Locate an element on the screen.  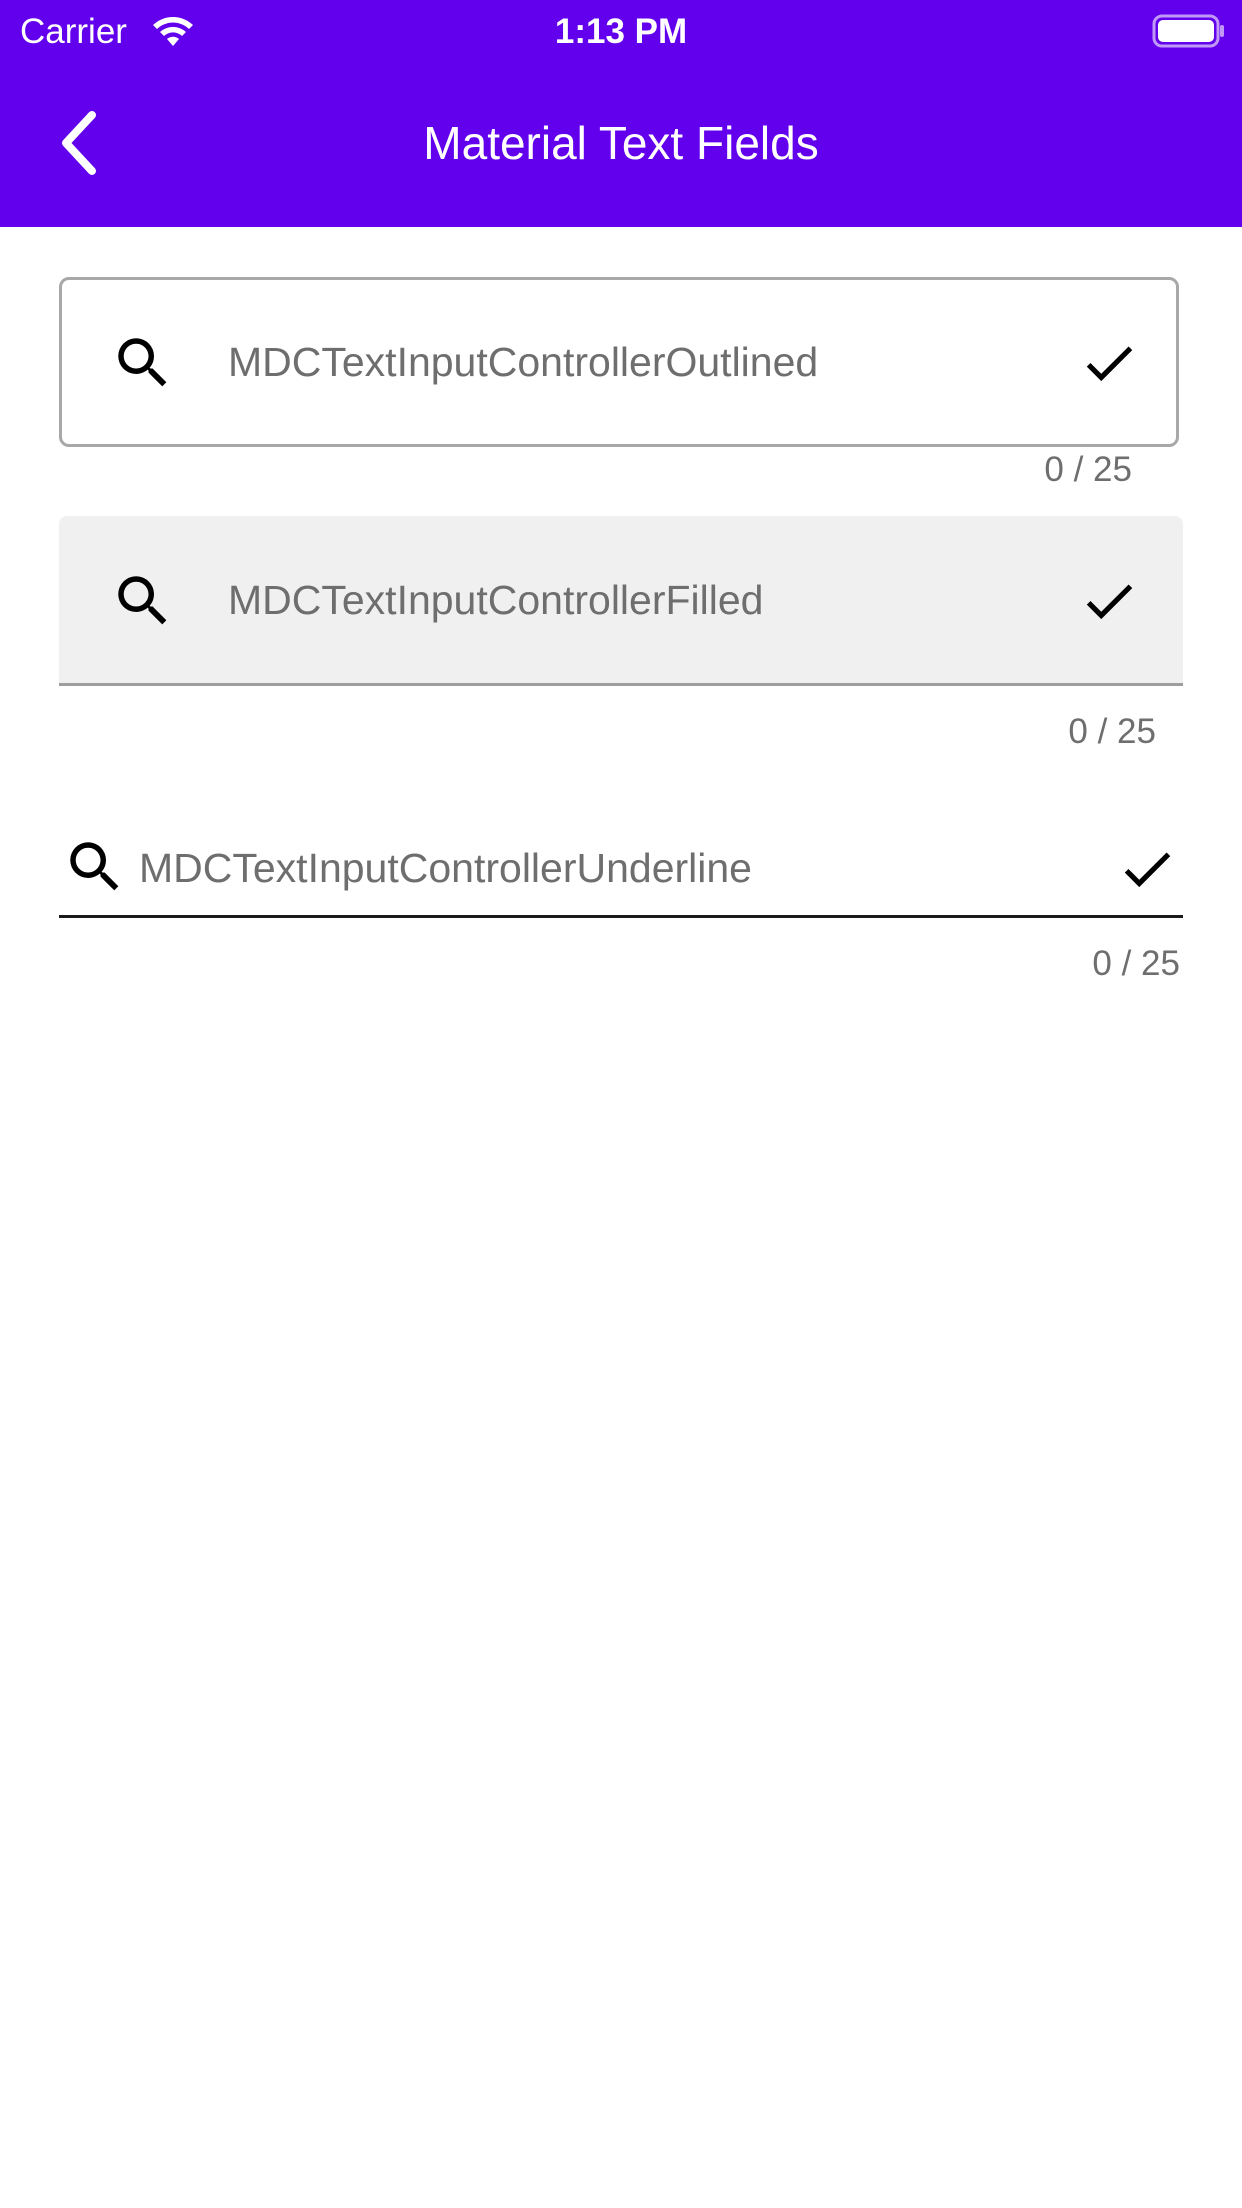
outlined-character-counter: 0 / 25 is located at coordinates (1088, 469).